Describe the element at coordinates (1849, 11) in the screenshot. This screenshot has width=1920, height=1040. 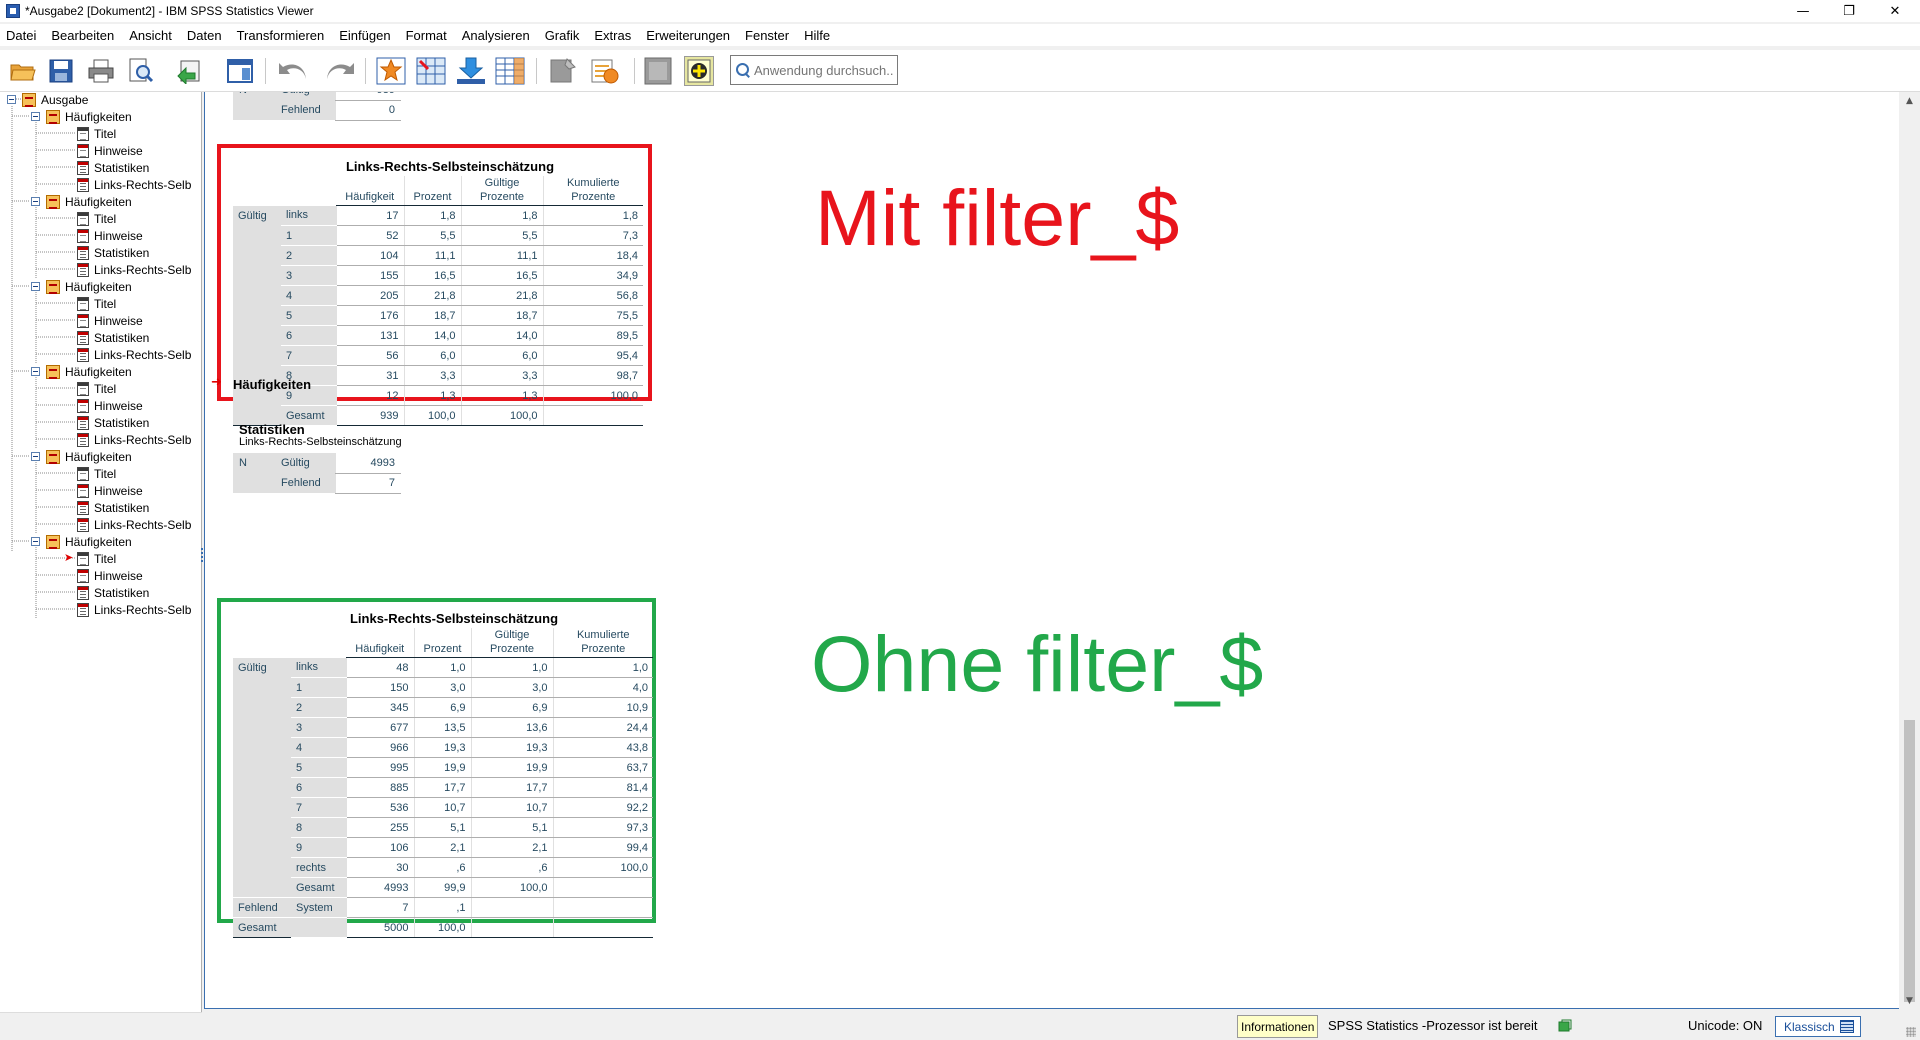
I see `restore-icon: ❐` at that location.